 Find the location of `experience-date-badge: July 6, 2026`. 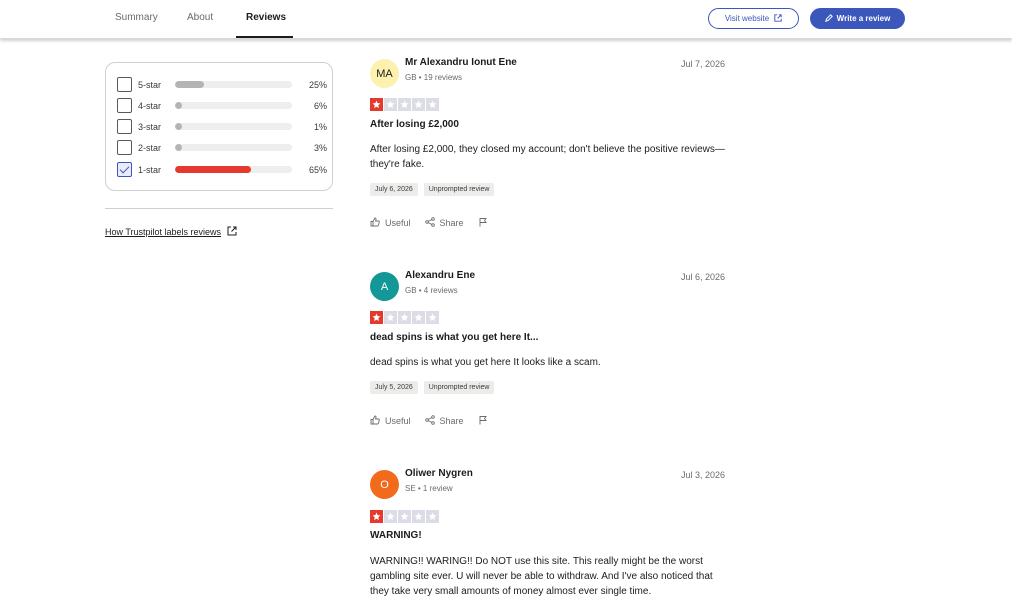

experience-date-badge: July 6, 2026 is located at coordinates (394, 189).